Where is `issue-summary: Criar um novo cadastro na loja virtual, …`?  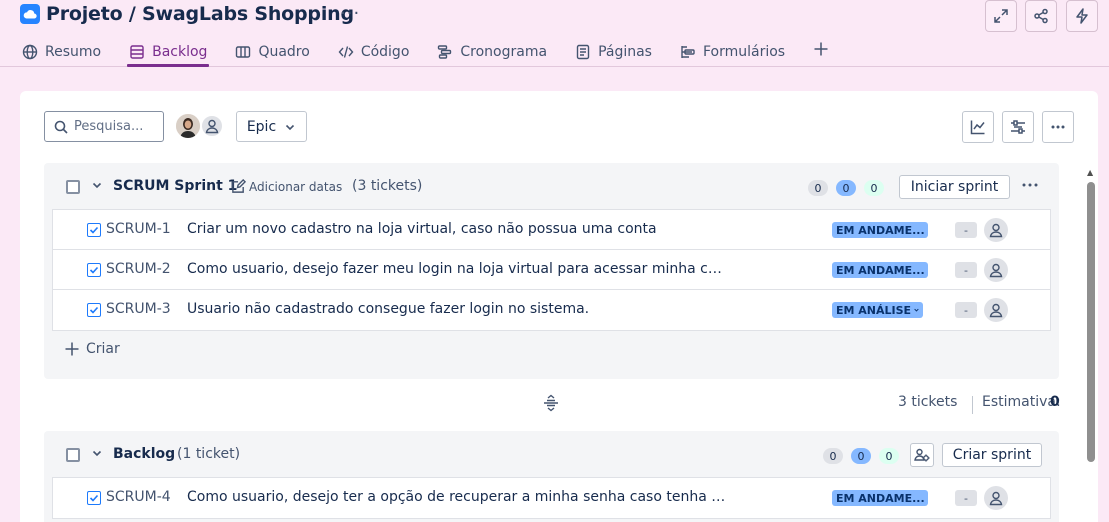 issue-summary: Criar um novo cadastro na loja virtual, … is located at coordinates (457, 229).